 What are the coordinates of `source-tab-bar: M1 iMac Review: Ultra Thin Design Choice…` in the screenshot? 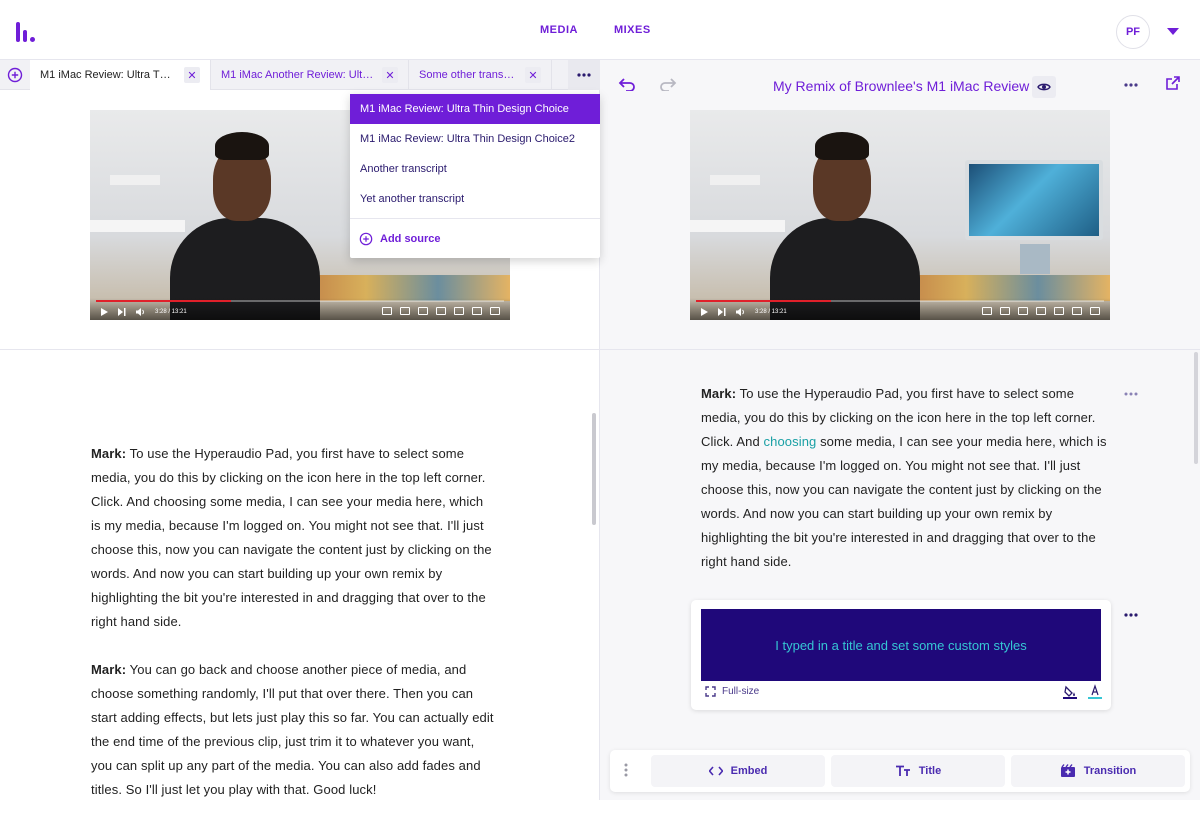 It's located at (300, 75).